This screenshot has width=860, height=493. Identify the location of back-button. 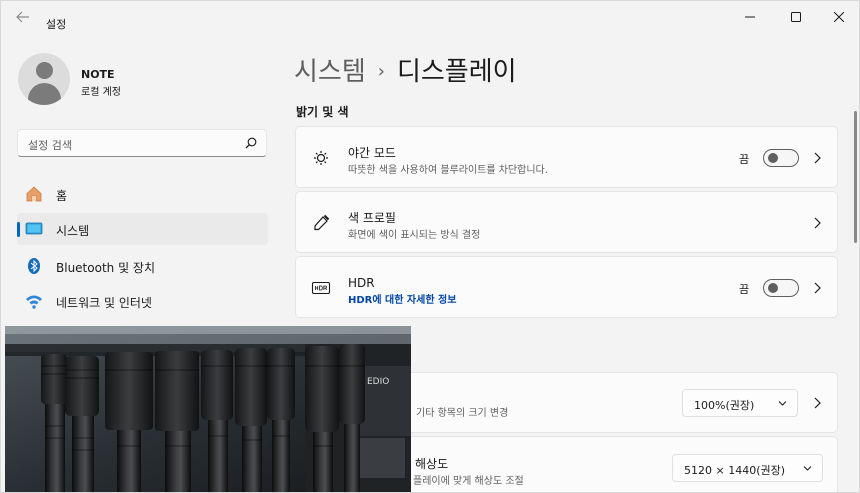
(23, 18).